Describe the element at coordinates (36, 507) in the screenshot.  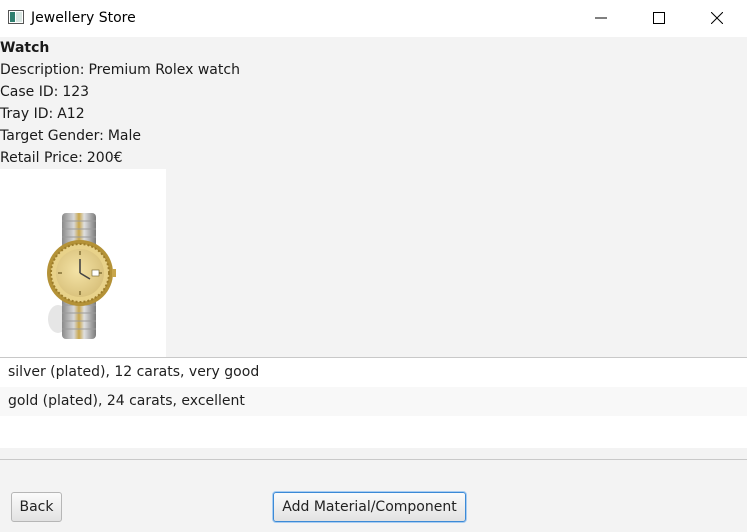
I see `back-button: Back` at that location.